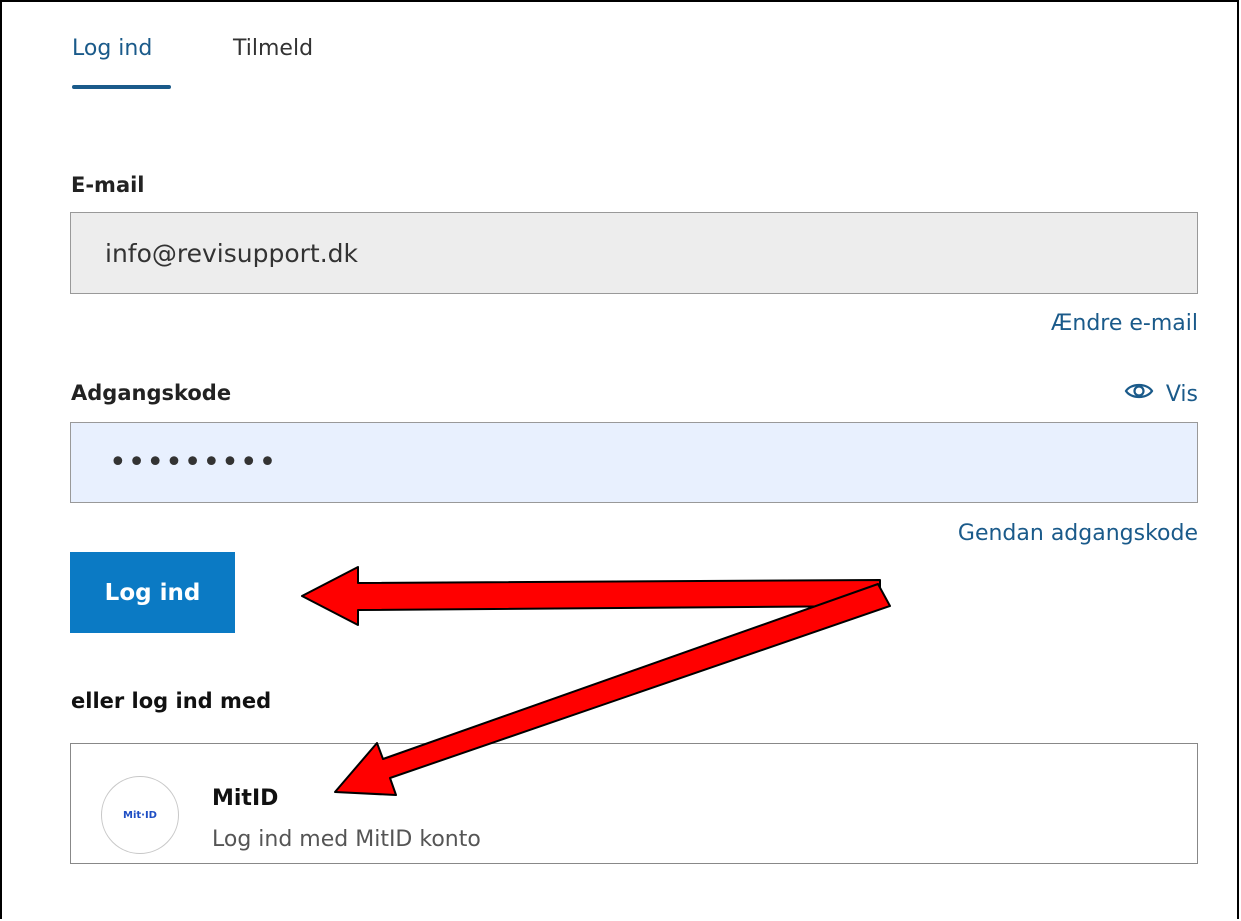 The height and width of the screenshot is (921, 1241). What do you see at coordinates (1124, 323) in the screenshot?
I see `change-email-link: Ændre e-mail` at bounding box center [1124, 323].